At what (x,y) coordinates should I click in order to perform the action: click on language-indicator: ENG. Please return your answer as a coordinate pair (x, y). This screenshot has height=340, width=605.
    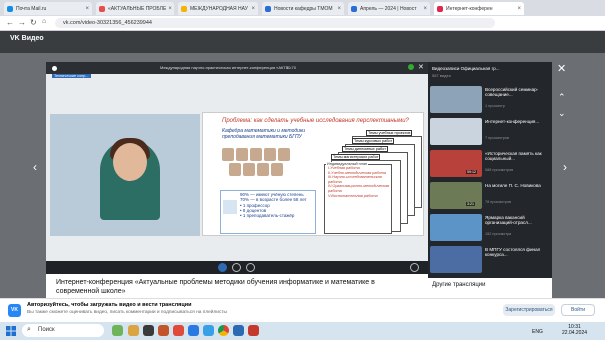
    Looking at the image, I should click on (537, 332).